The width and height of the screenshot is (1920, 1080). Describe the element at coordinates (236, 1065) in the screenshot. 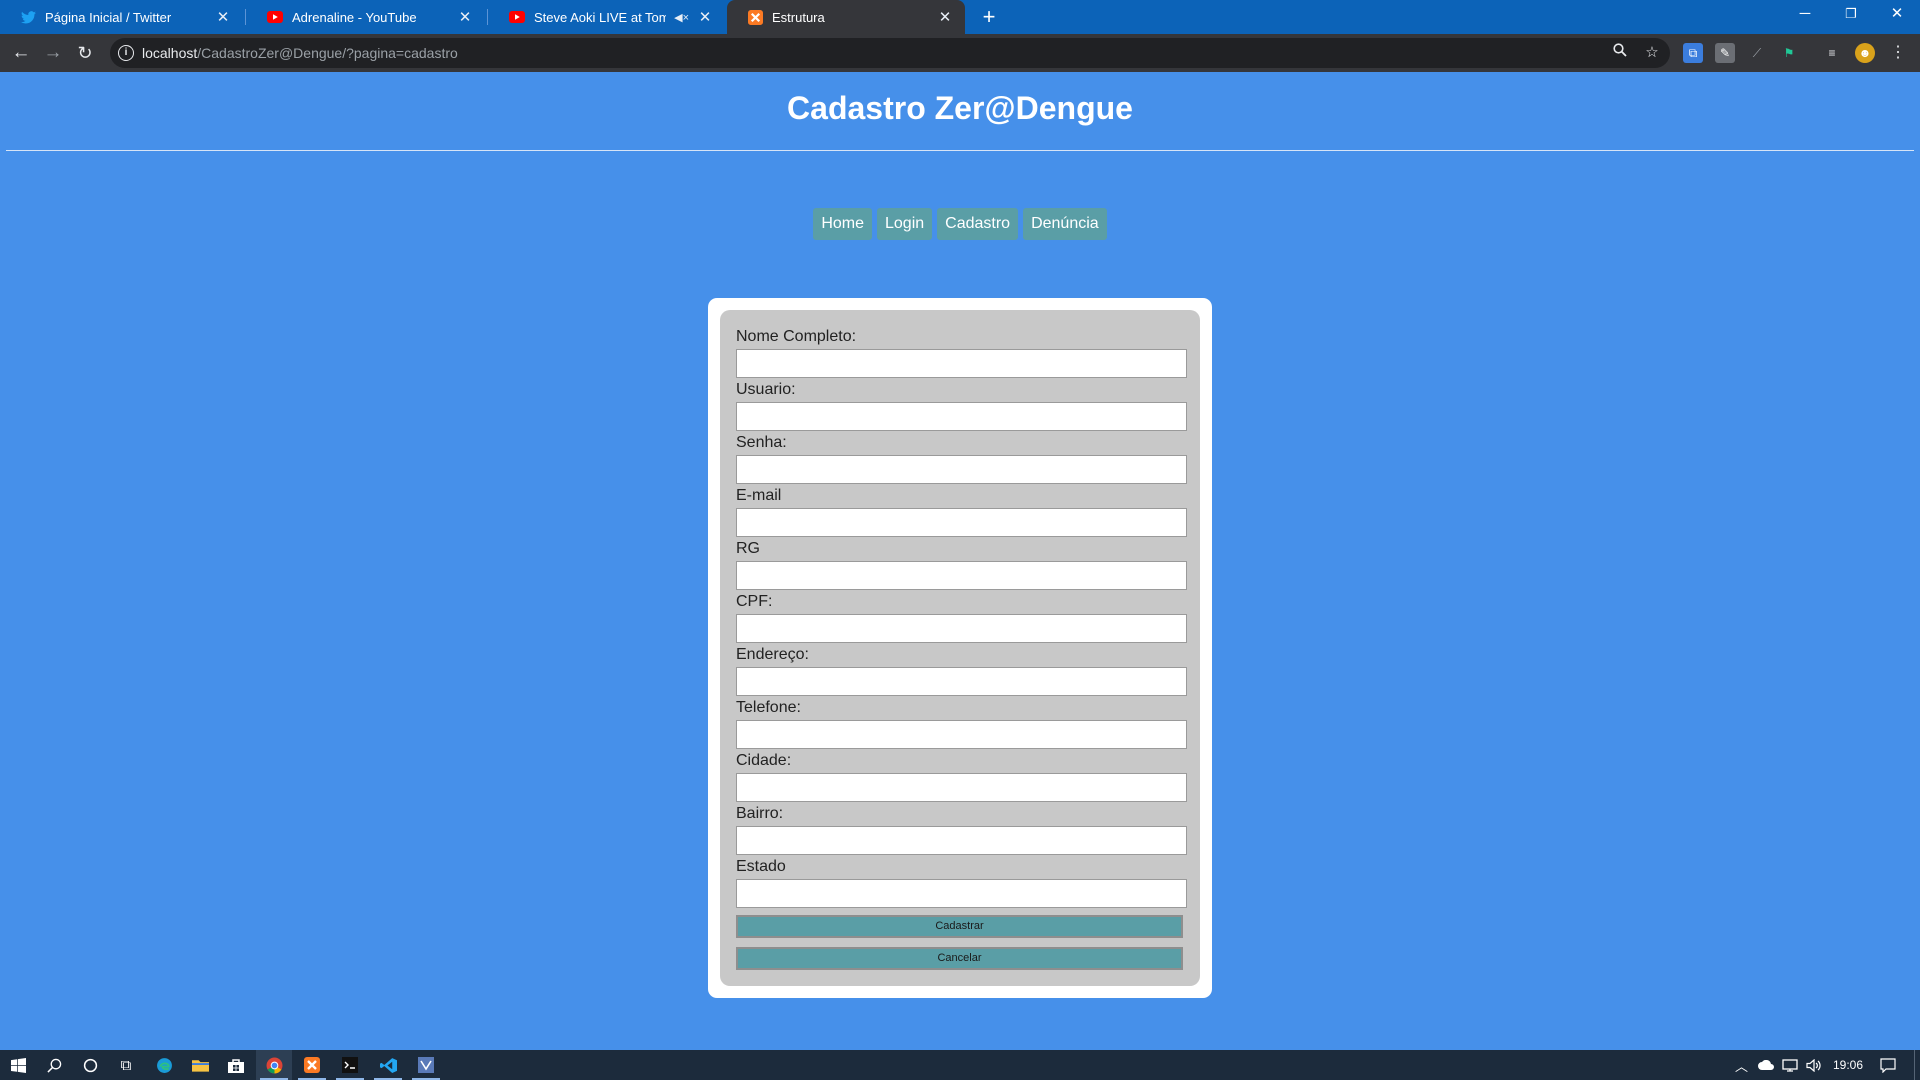

I see `store-icon` at that location.